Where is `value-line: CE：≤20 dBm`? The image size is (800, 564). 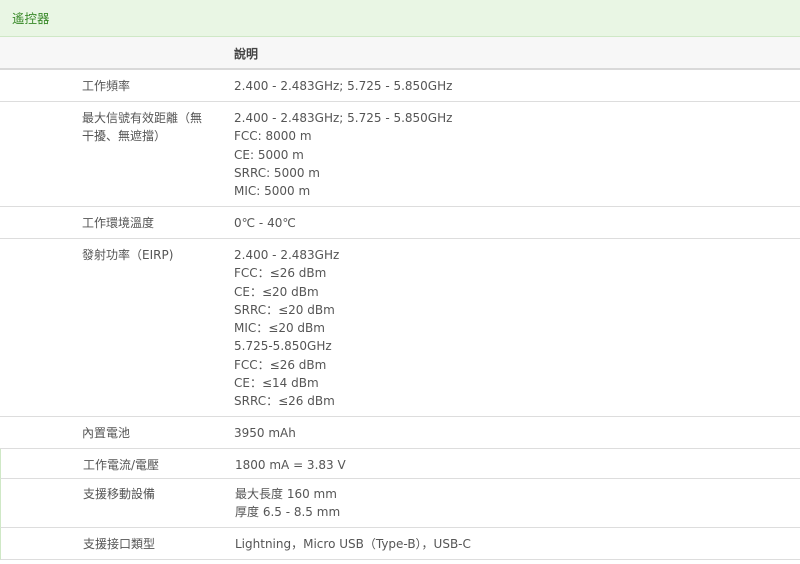 value-line: CE：≤20 dBm is located at coordinates (276, 291).